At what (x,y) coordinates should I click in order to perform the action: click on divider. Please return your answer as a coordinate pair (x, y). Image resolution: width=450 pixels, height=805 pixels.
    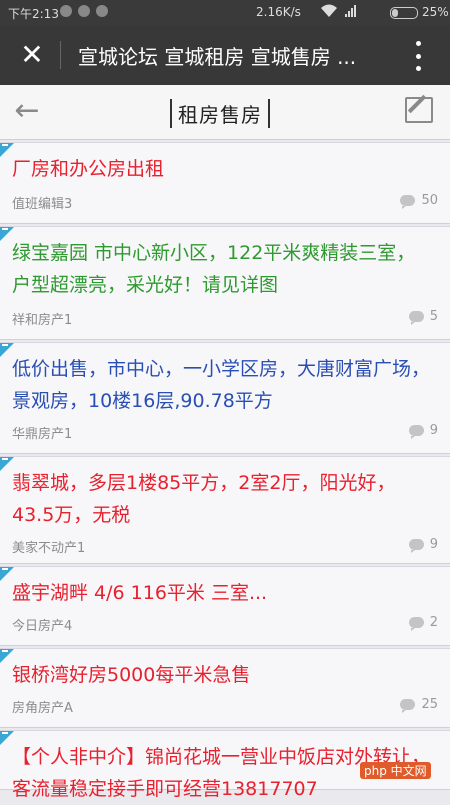
    Looking at the image, I should click on (60, 55).